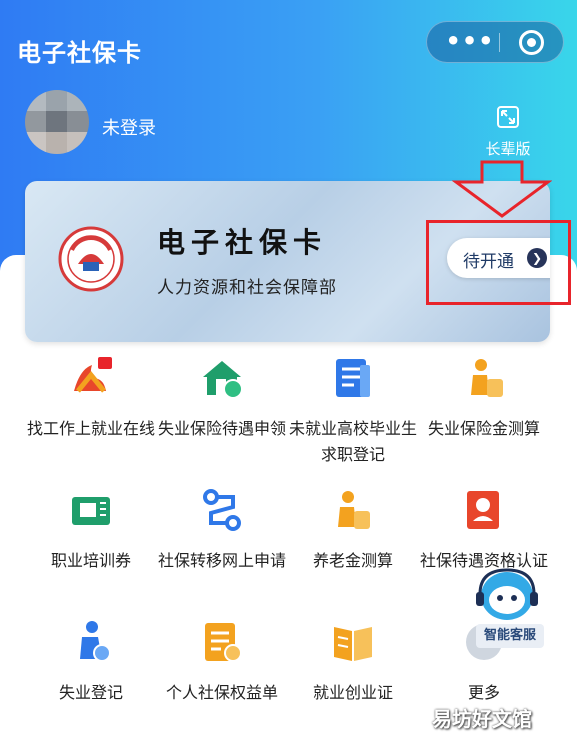 The height and width of the screenshot is (746, 577). Describe the element at coordinates (484, 530) in the screenshot. I see `service-item: 社保待遇资格认证` at that location.